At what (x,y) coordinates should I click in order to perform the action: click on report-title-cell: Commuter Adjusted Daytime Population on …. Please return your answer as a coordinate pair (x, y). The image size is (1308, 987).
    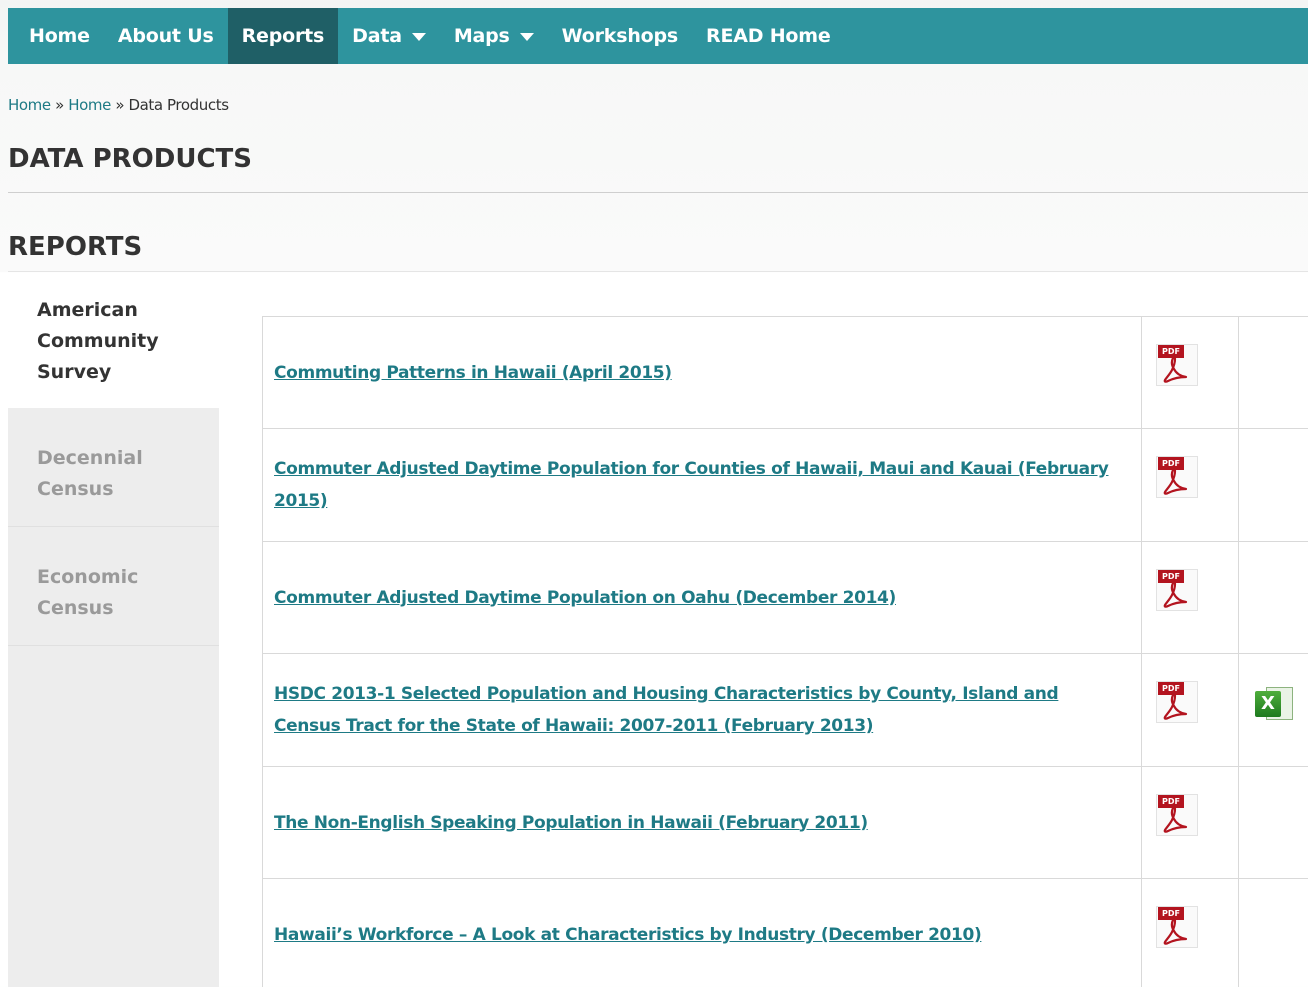
    Looking at the image, I should click on (701, 597).